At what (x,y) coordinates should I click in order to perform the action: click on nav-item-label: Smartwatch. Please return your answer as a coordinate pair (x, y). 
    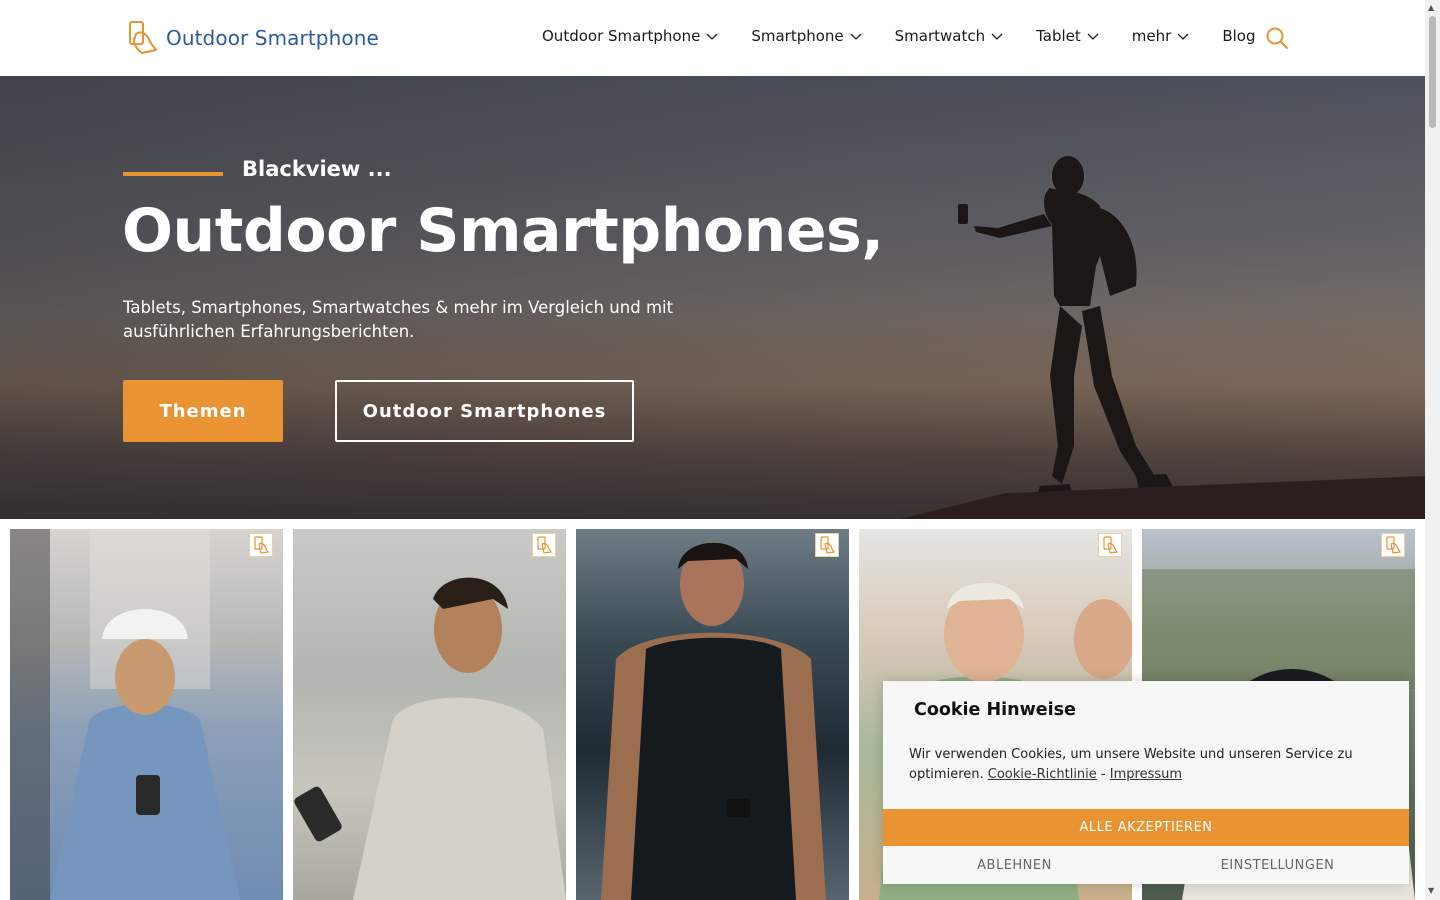
    Looking at the image, I should click on (940, 36).